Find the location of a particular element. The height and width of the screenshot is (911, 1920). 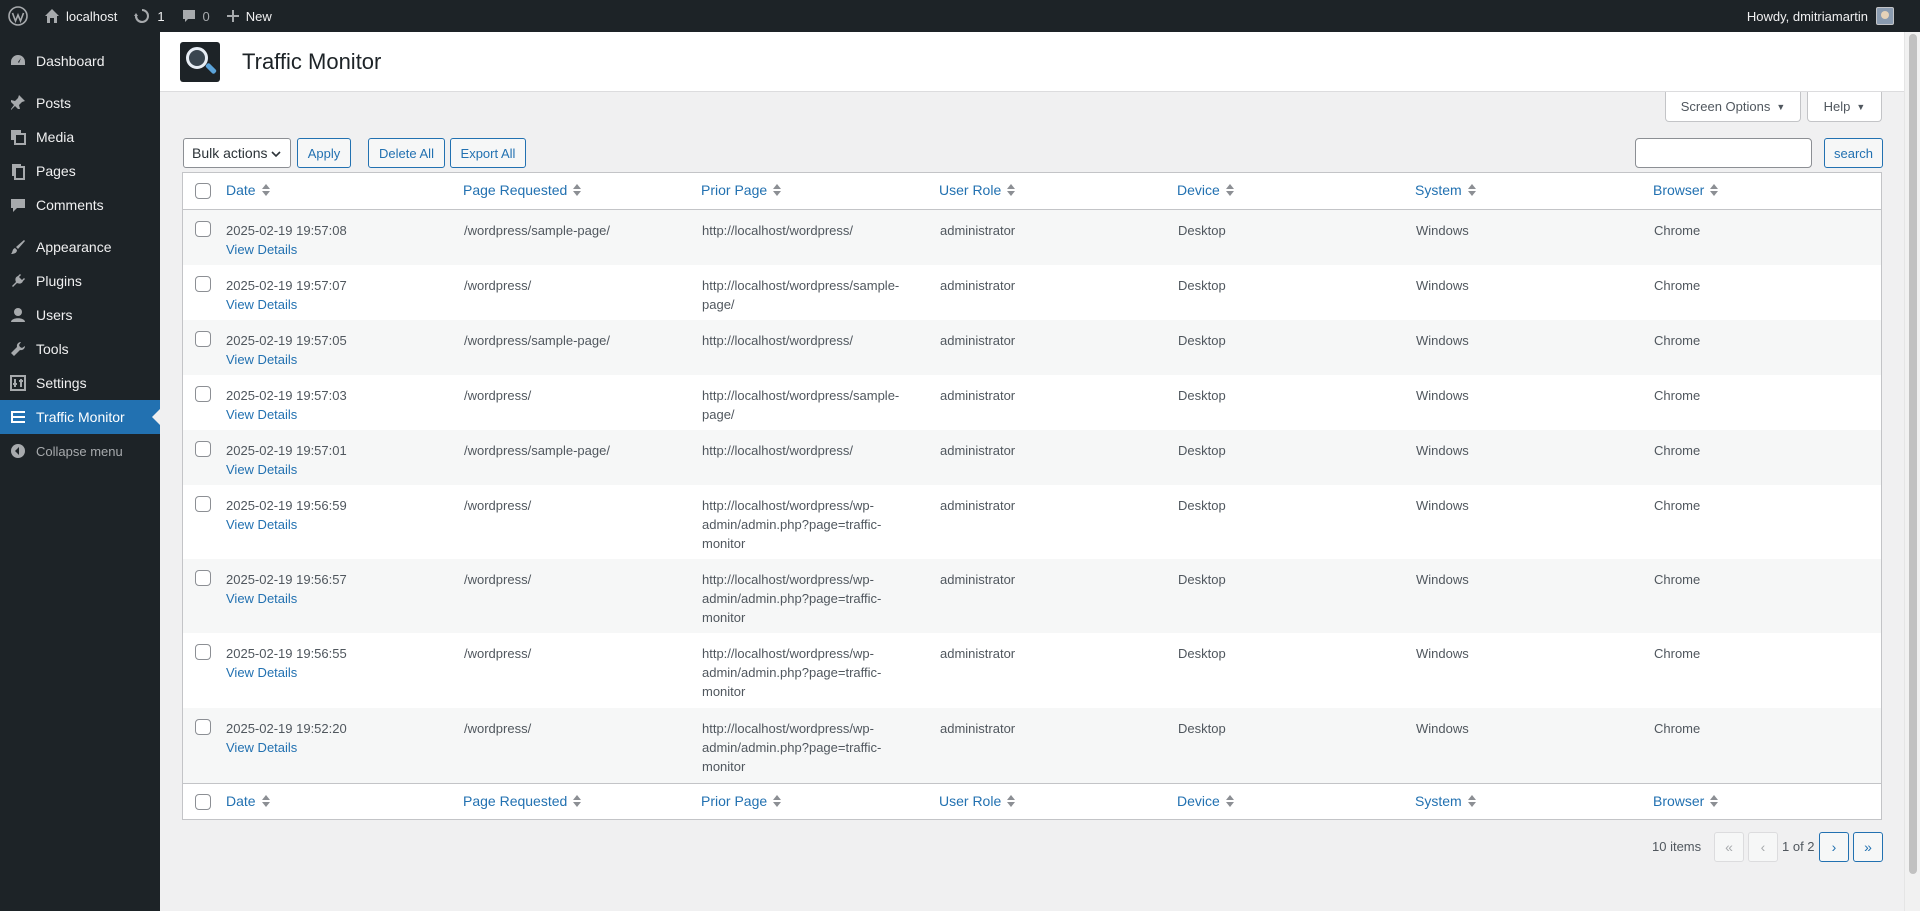

scrollbar-thumb is located at coordinates (1913, 454).